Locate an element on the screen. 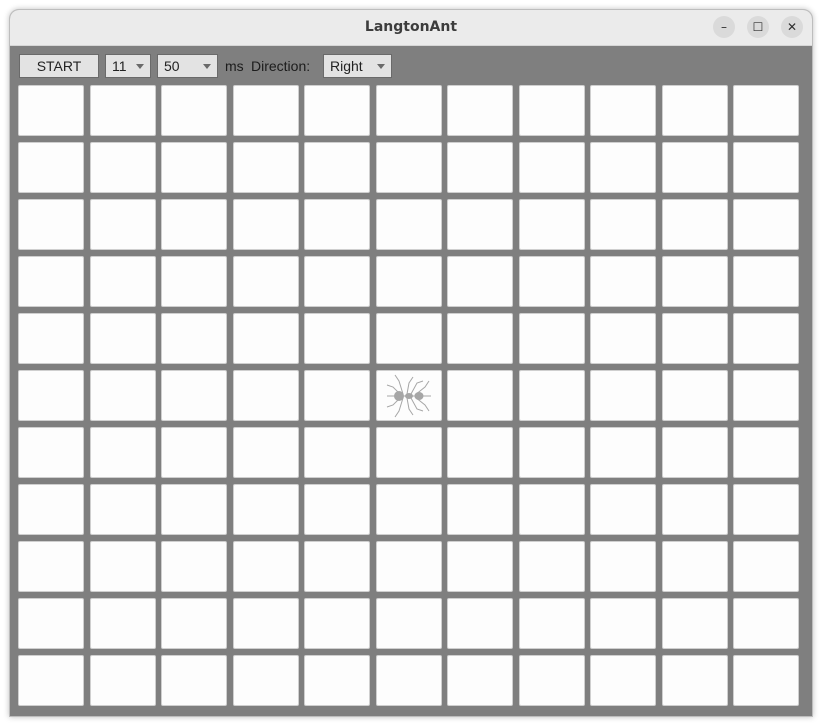 Image resolution: width=820 pixels, height=725 pixels. minimize-button: – is located at coordinates (724, 27).